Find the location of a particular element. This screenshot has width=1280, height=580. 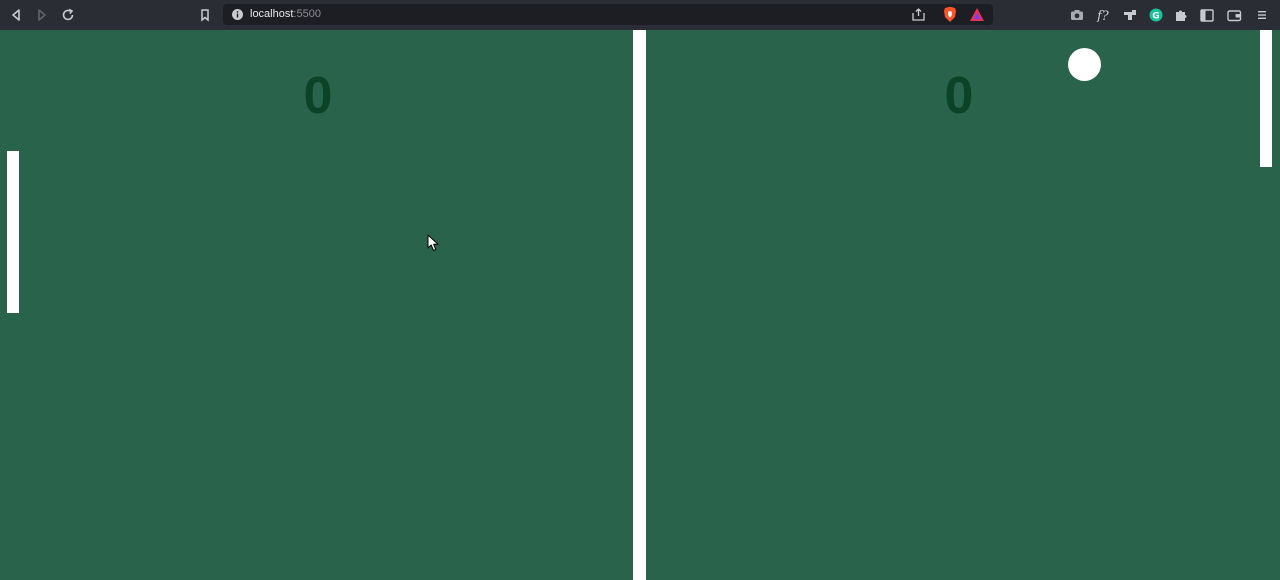

ball is located at coordinates (1084, 64).